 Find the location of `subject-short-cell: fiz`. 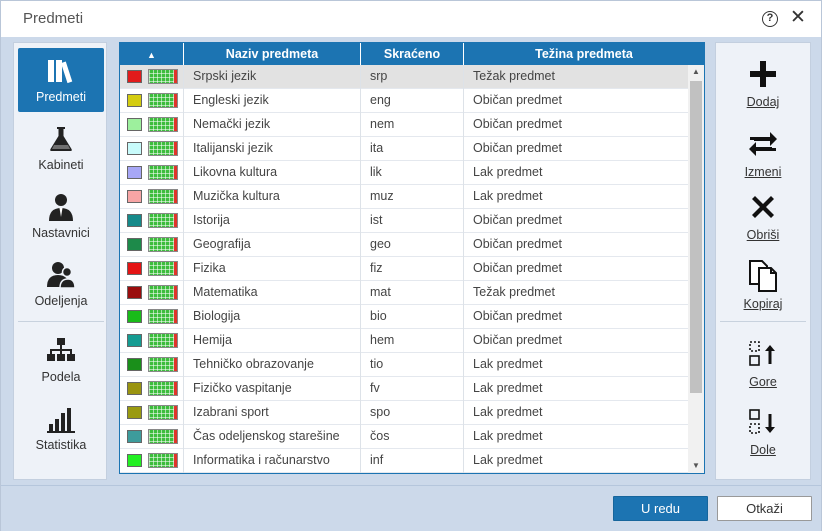

subject-short-cell: fiz is located at coordinates (412, 269).